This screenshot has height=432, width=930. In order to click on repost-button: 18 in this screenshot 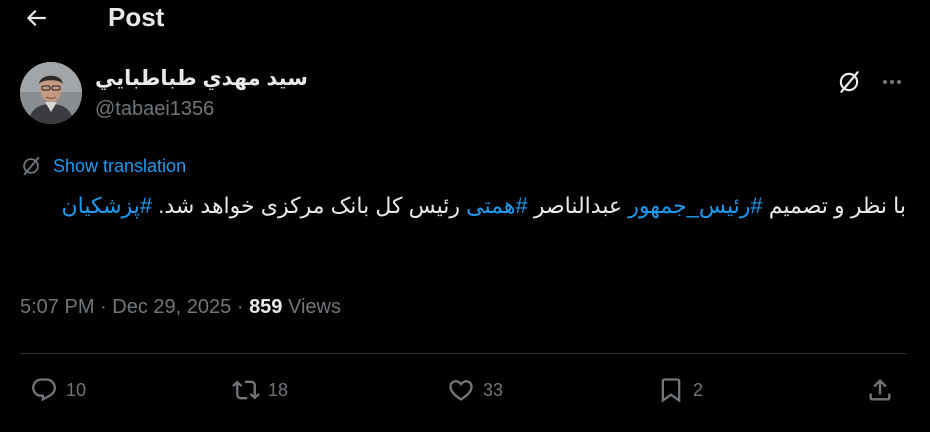, I will do `click(260, 390)`.